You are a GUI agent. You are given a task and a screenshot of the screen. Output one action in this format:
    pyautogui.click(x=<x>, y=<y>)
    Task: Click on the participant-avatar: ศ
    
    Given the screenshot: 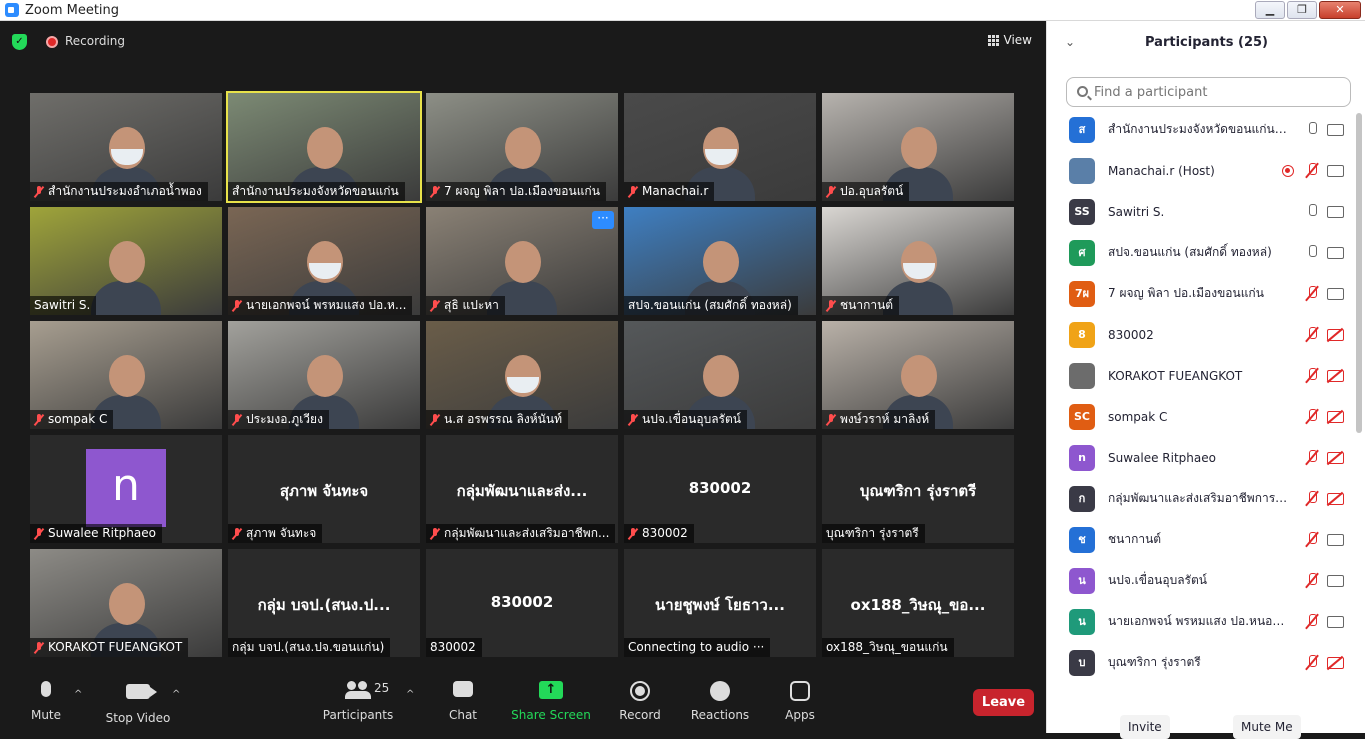 What is the action you would take?
    pyautogui.click(x=1082, y=252)
    